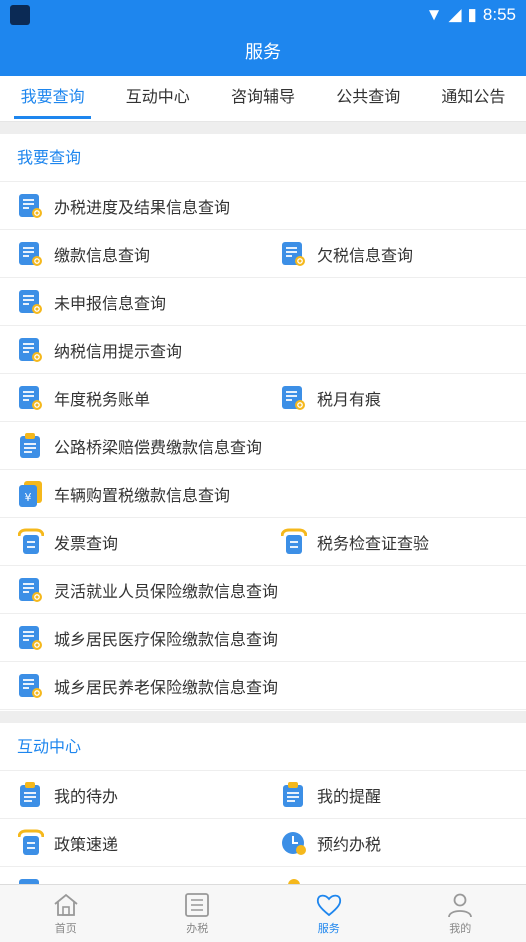  What do you see at coordinates (263, 747) in the screenshot?
I see `section-title: 互动中心` at bounding box center [263, 747].